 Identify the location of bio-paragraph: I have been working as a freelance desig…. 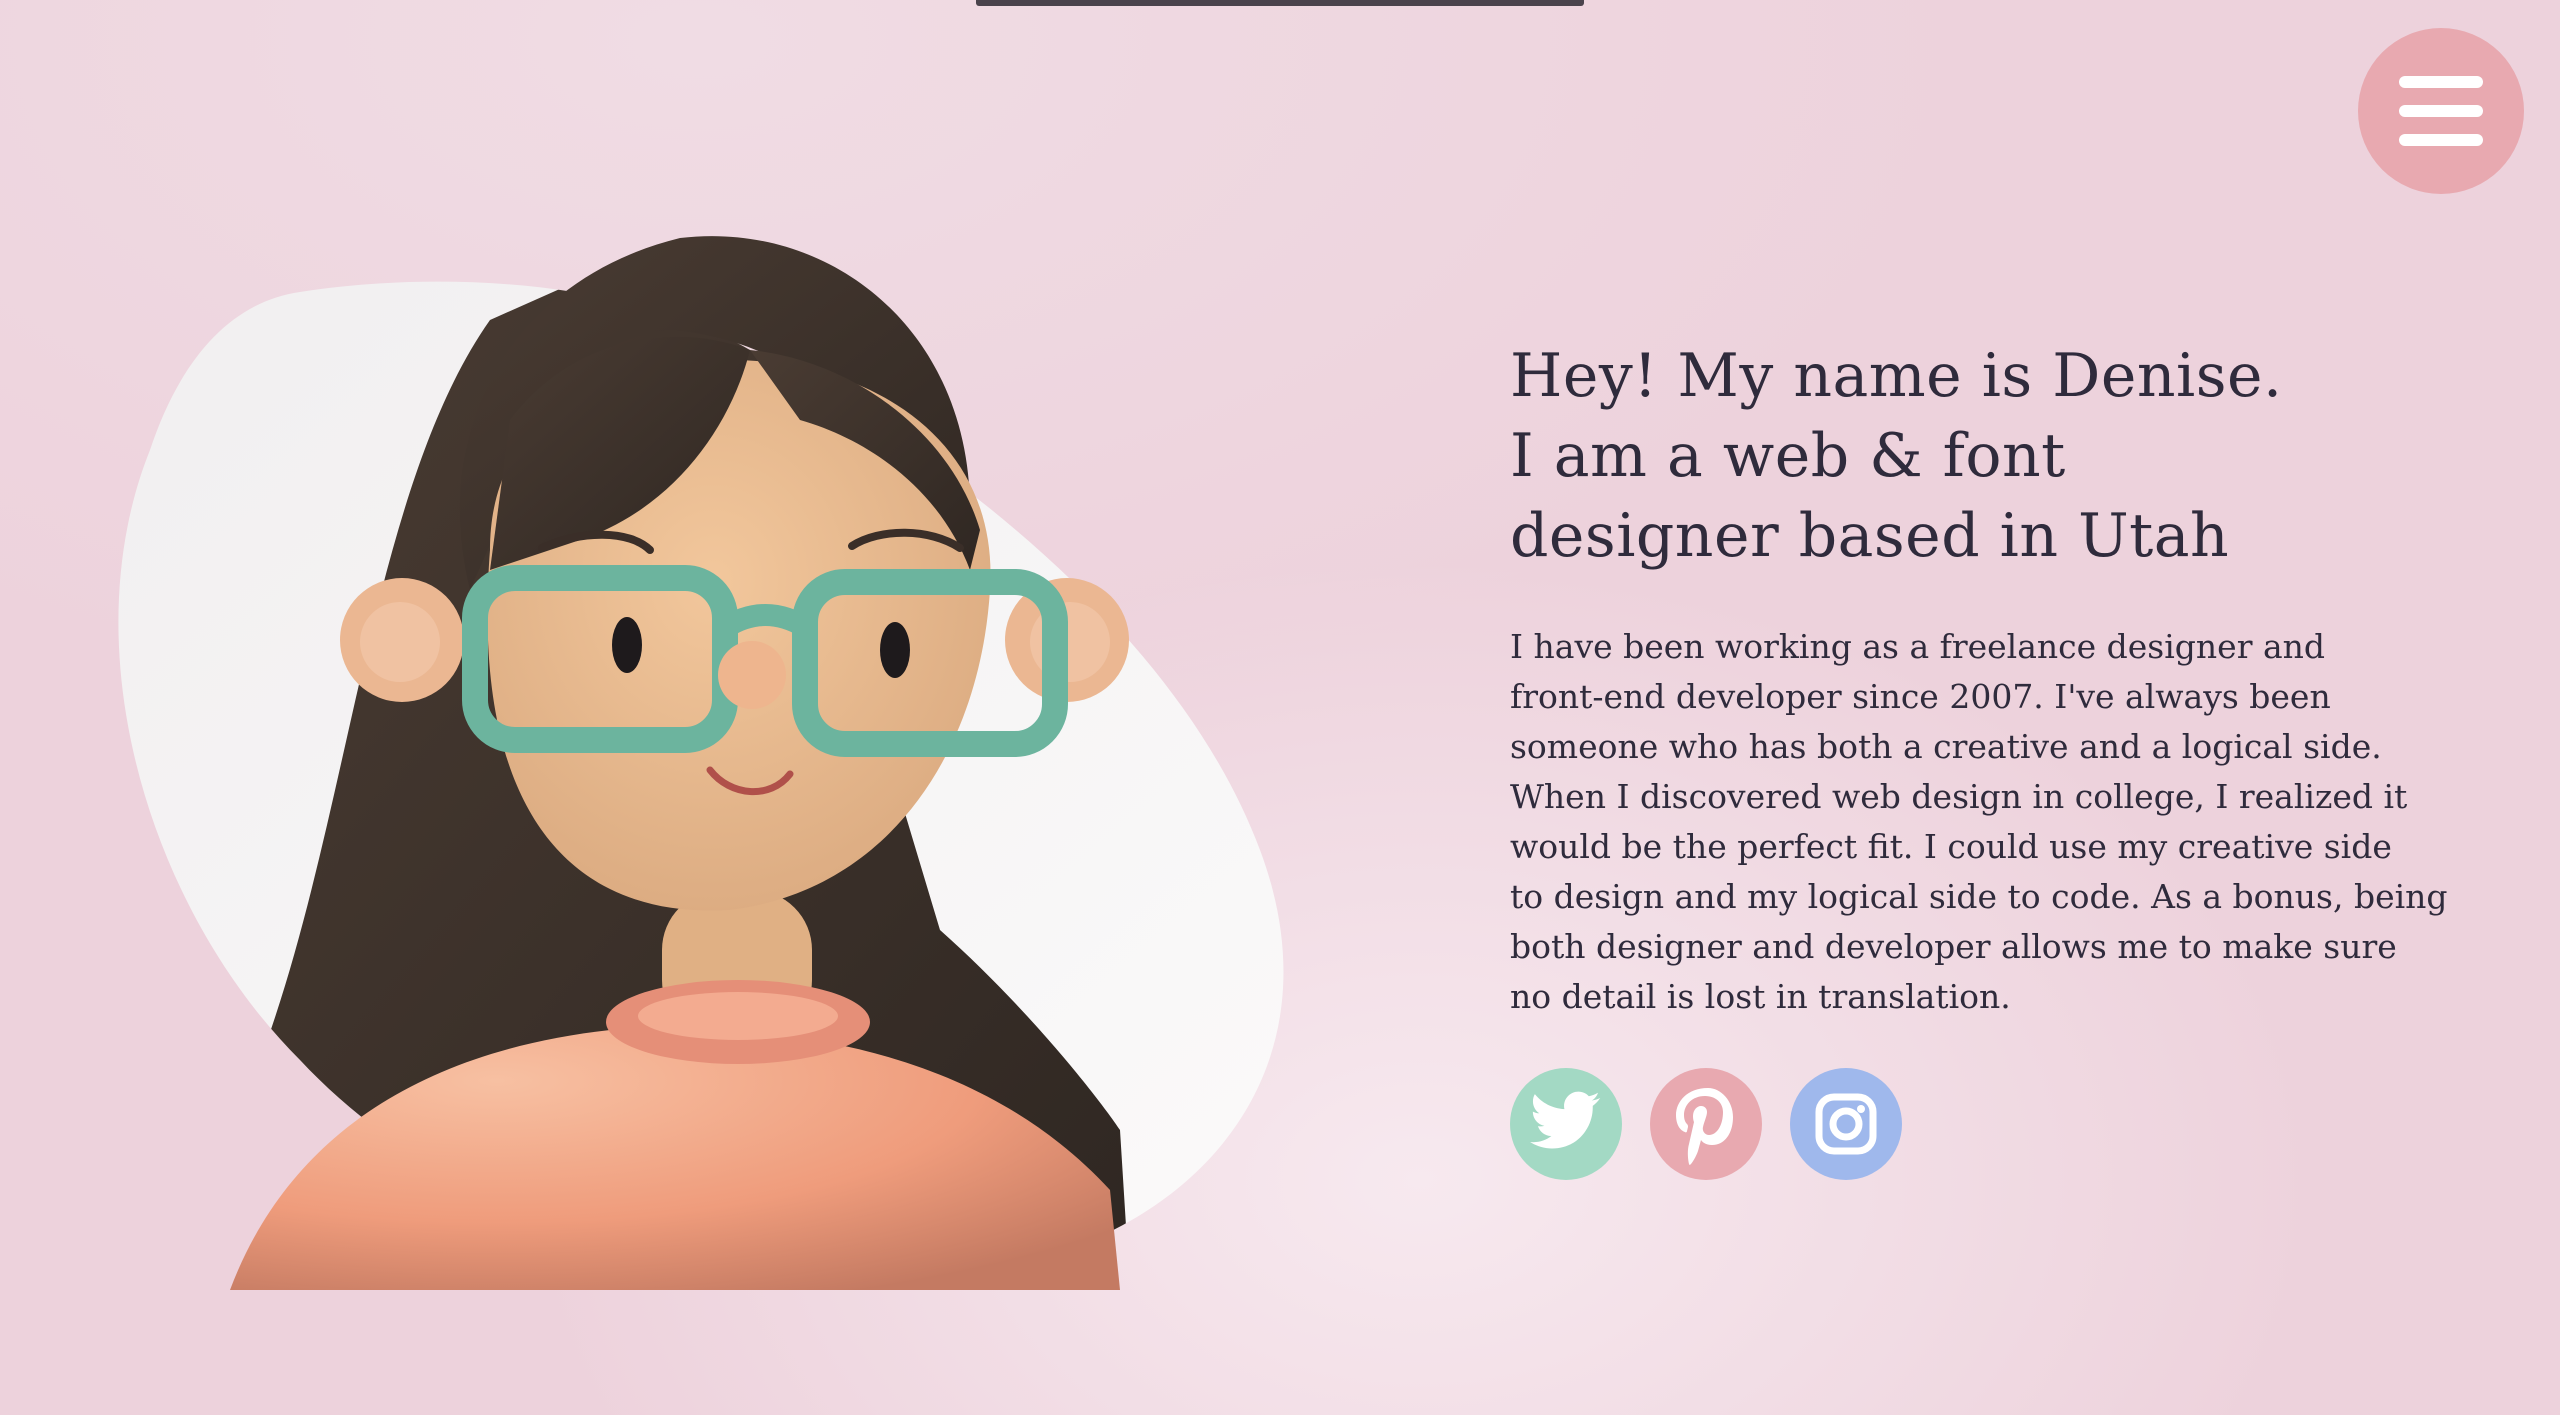
(1985, 822).